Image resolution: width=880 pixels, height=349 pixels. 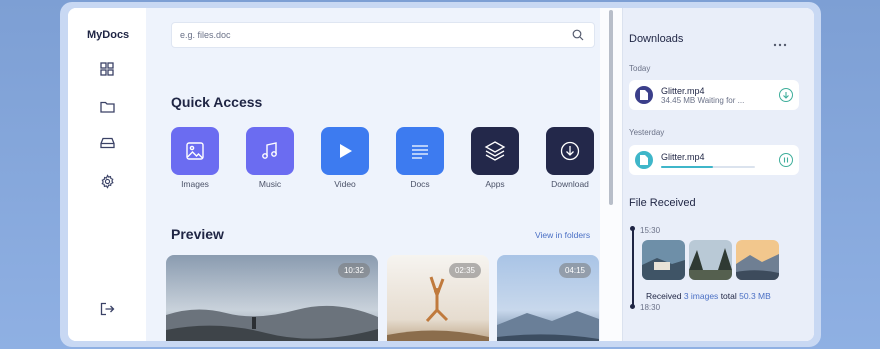 I want to click on duration-badge: 02:35, so click(x=464, y=270).